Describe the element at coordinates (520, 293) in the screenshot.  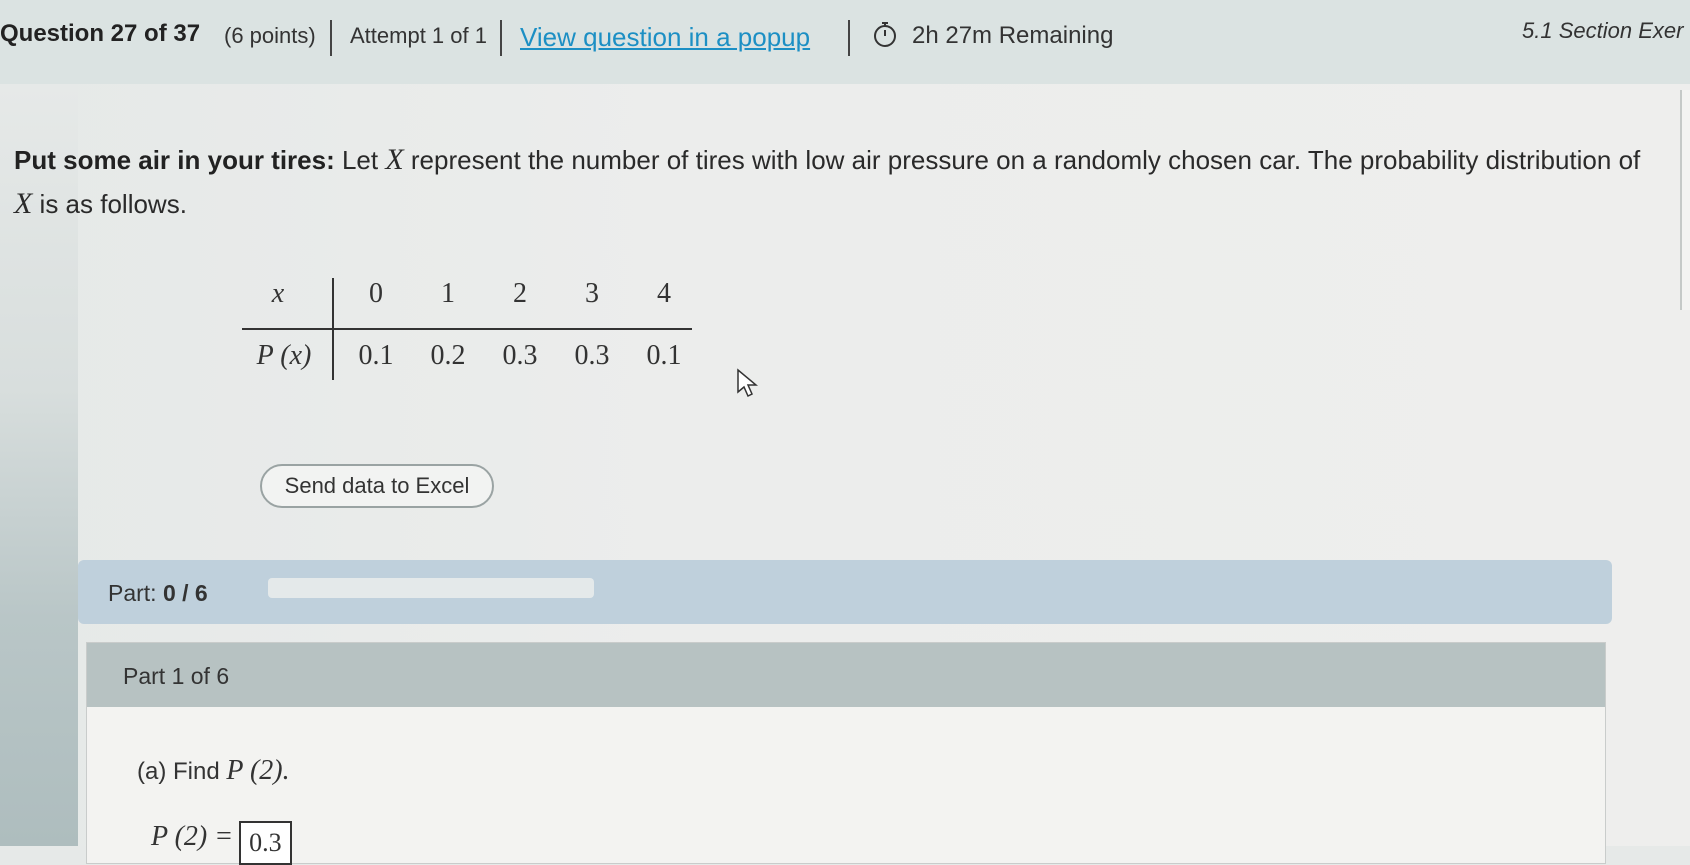
I see `x-value: 2` at that location.